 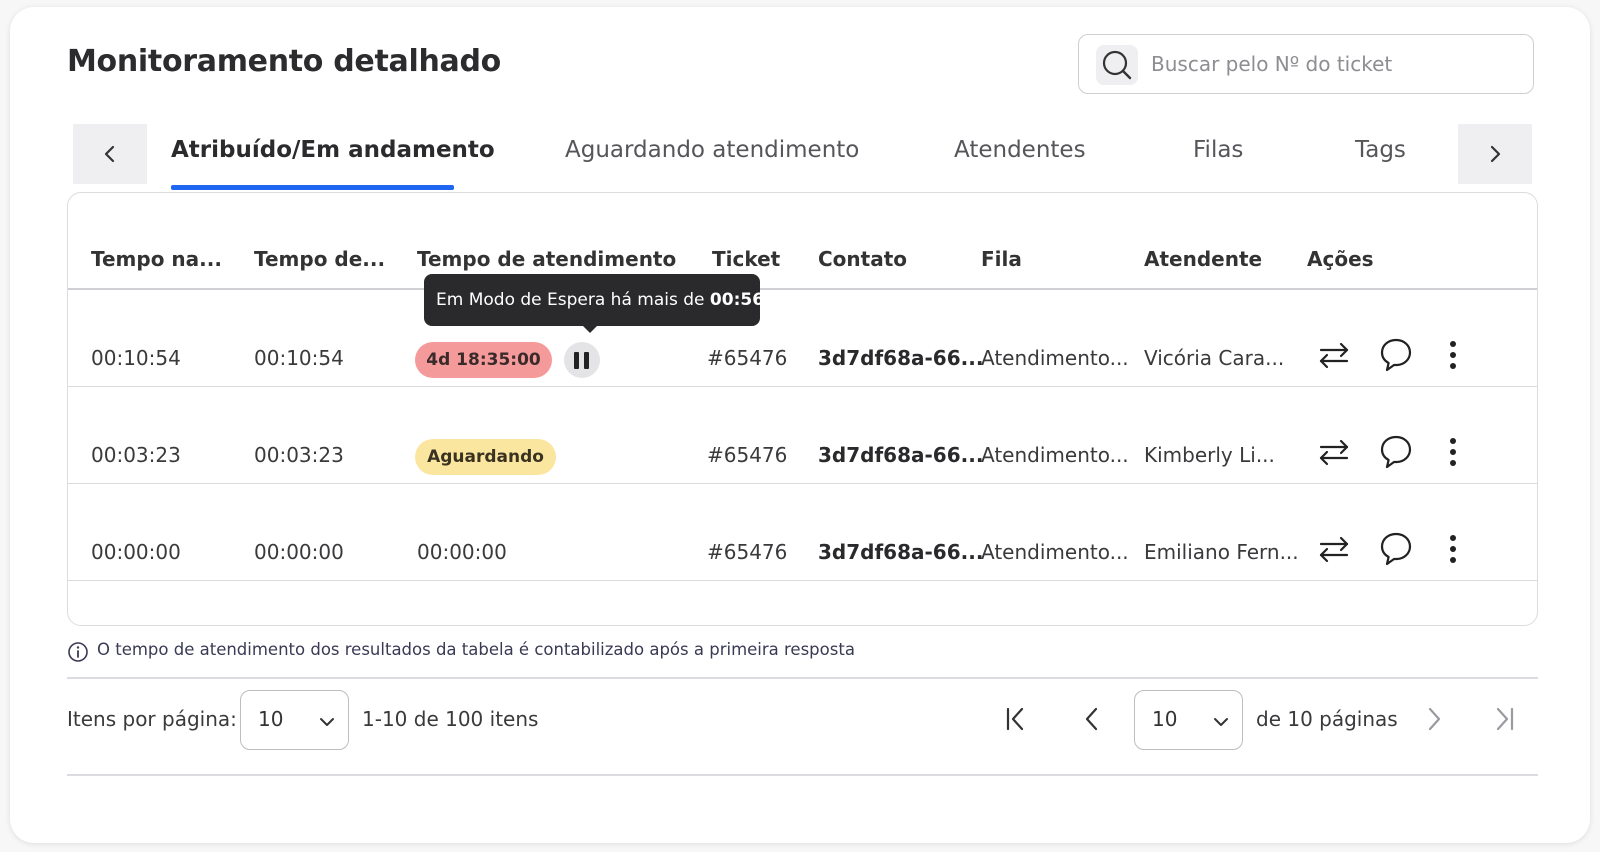 I want to click on chevron-right-icon, so click(x=1495, y=154).